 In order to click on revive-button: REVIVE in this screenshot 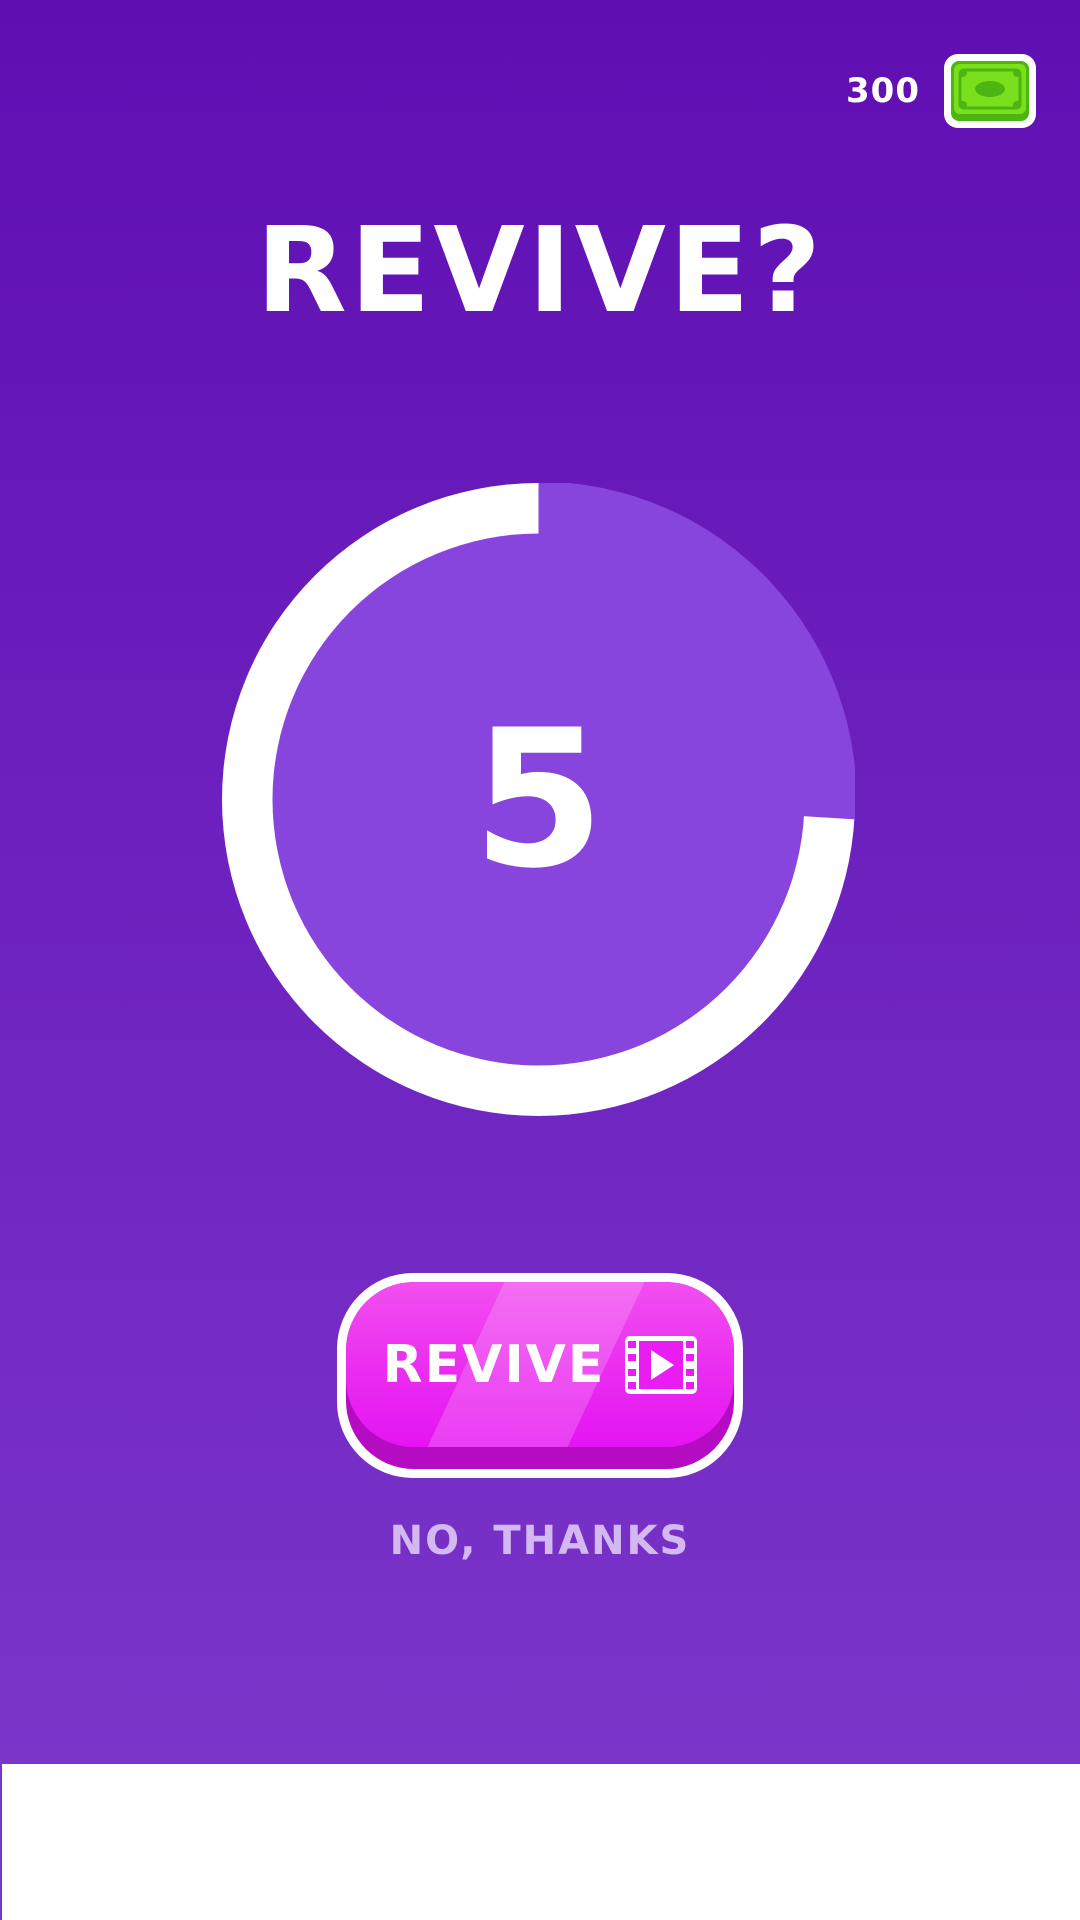, I will do `click(540, 1375)`.